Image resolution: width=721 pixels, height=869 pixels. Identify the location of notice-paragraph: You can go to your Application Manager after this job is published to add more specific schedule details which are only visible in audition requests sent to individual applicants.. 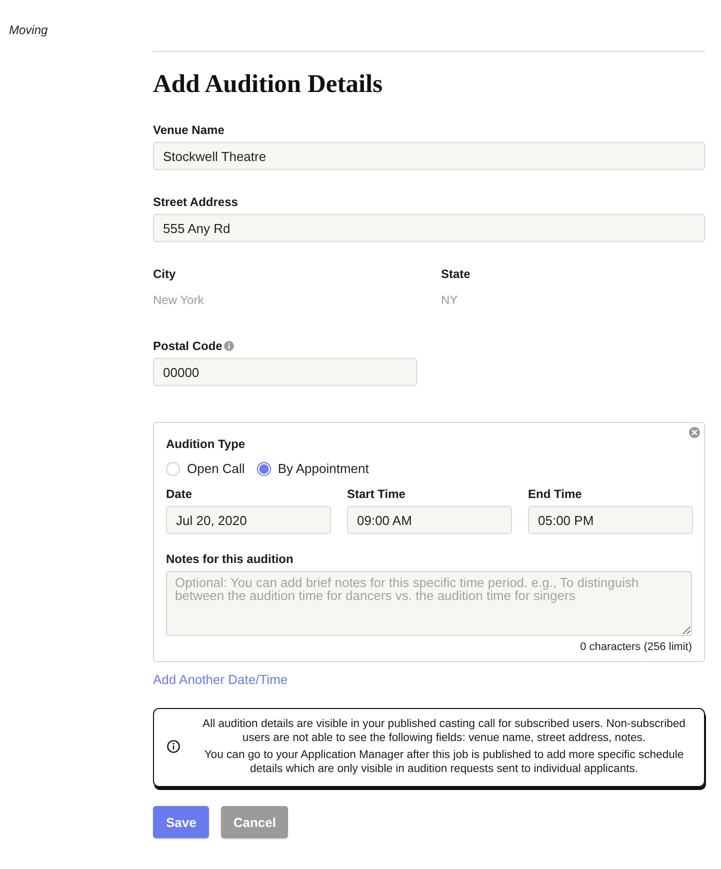
(444, 762).